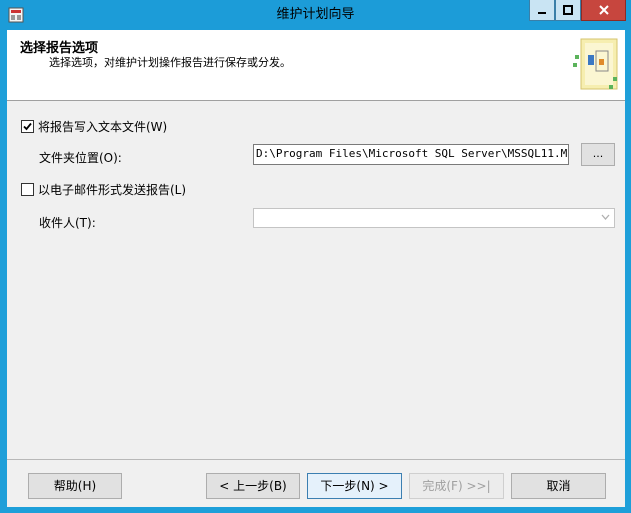 Image resolution: width=631 pixels, height=513 pixels. What do you see at coordinates (354, 486) in the screenshot?
I see `next-button: 下一步(N) >` at bounding box center [354, 486].